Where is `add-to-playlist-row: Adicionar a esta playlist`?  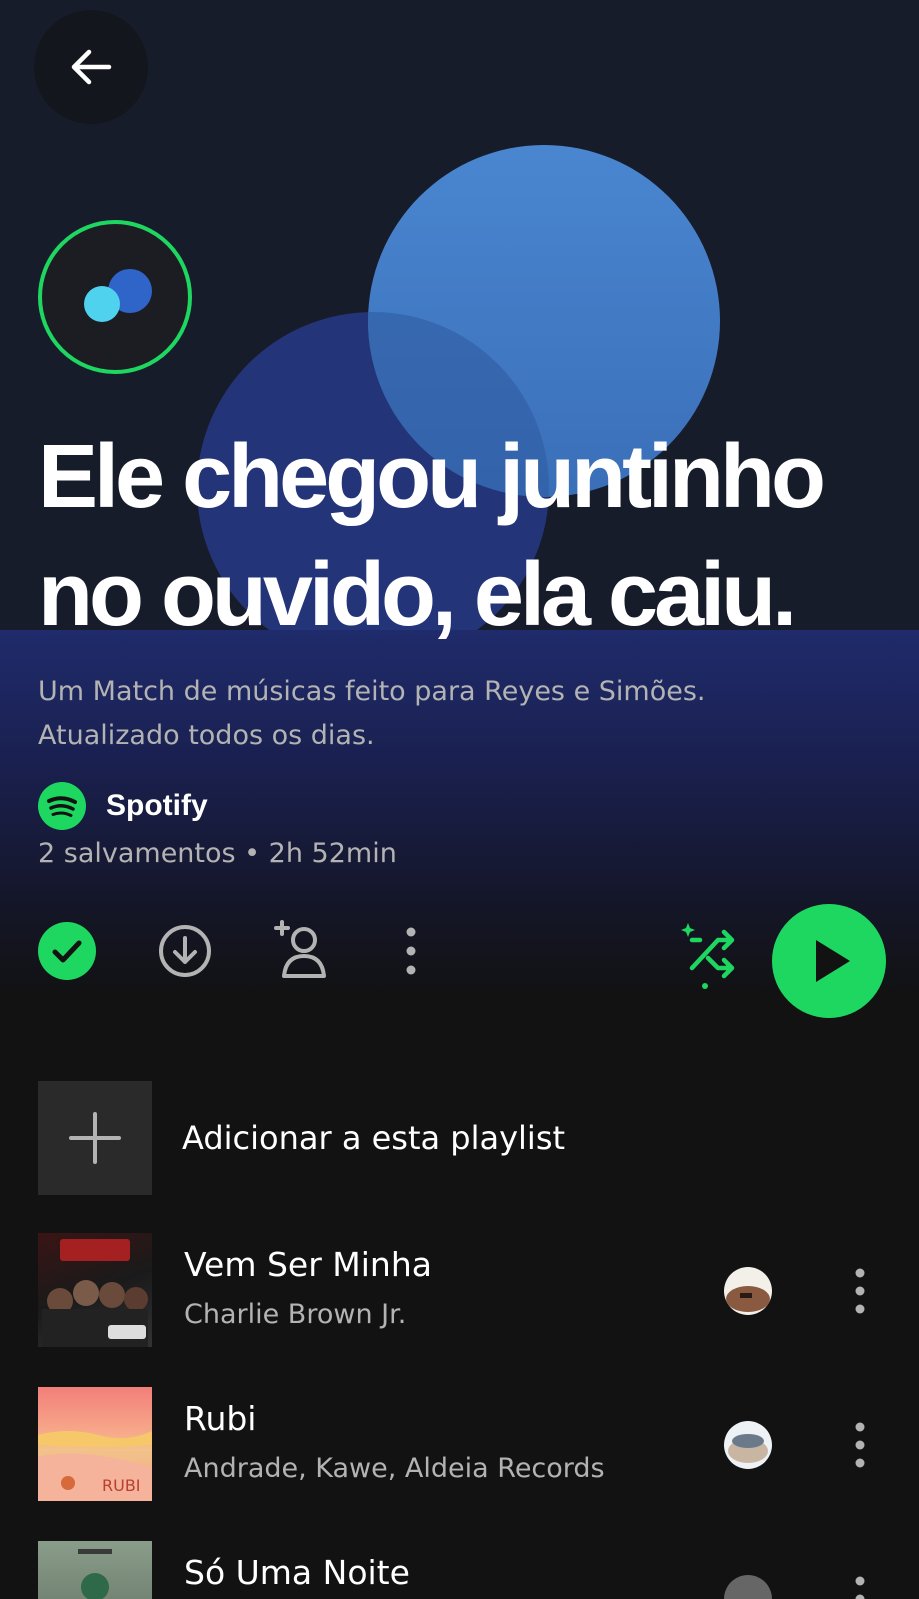 add-to-playlist-row: Adicionar a esta playlist is located at coordinates (468, 1138).